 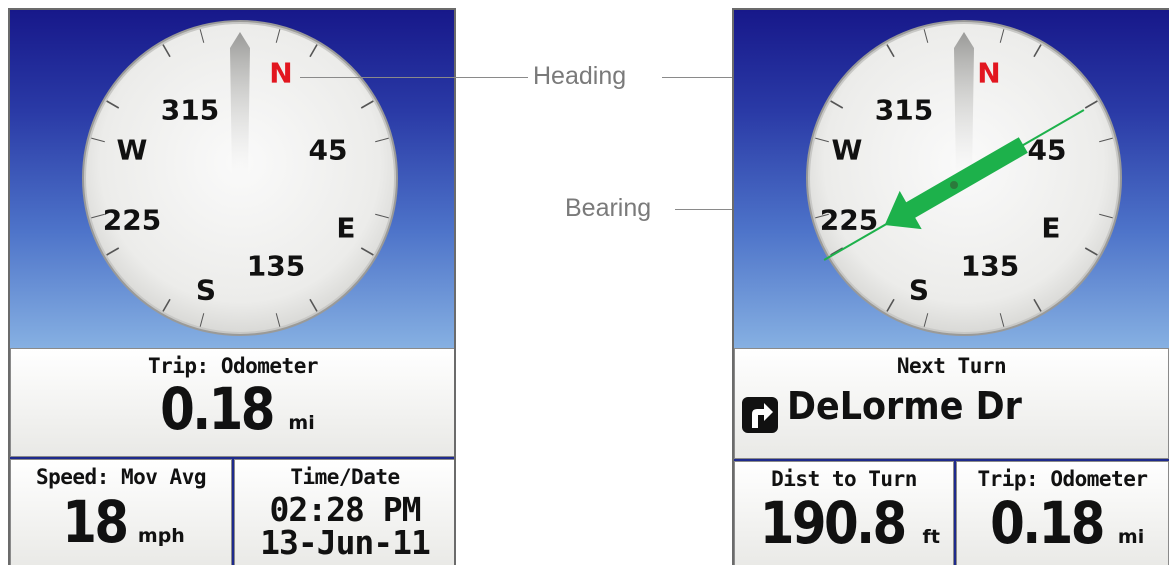 I want to click on date-value: 13-Jun-11, so click(x=345, y=542).